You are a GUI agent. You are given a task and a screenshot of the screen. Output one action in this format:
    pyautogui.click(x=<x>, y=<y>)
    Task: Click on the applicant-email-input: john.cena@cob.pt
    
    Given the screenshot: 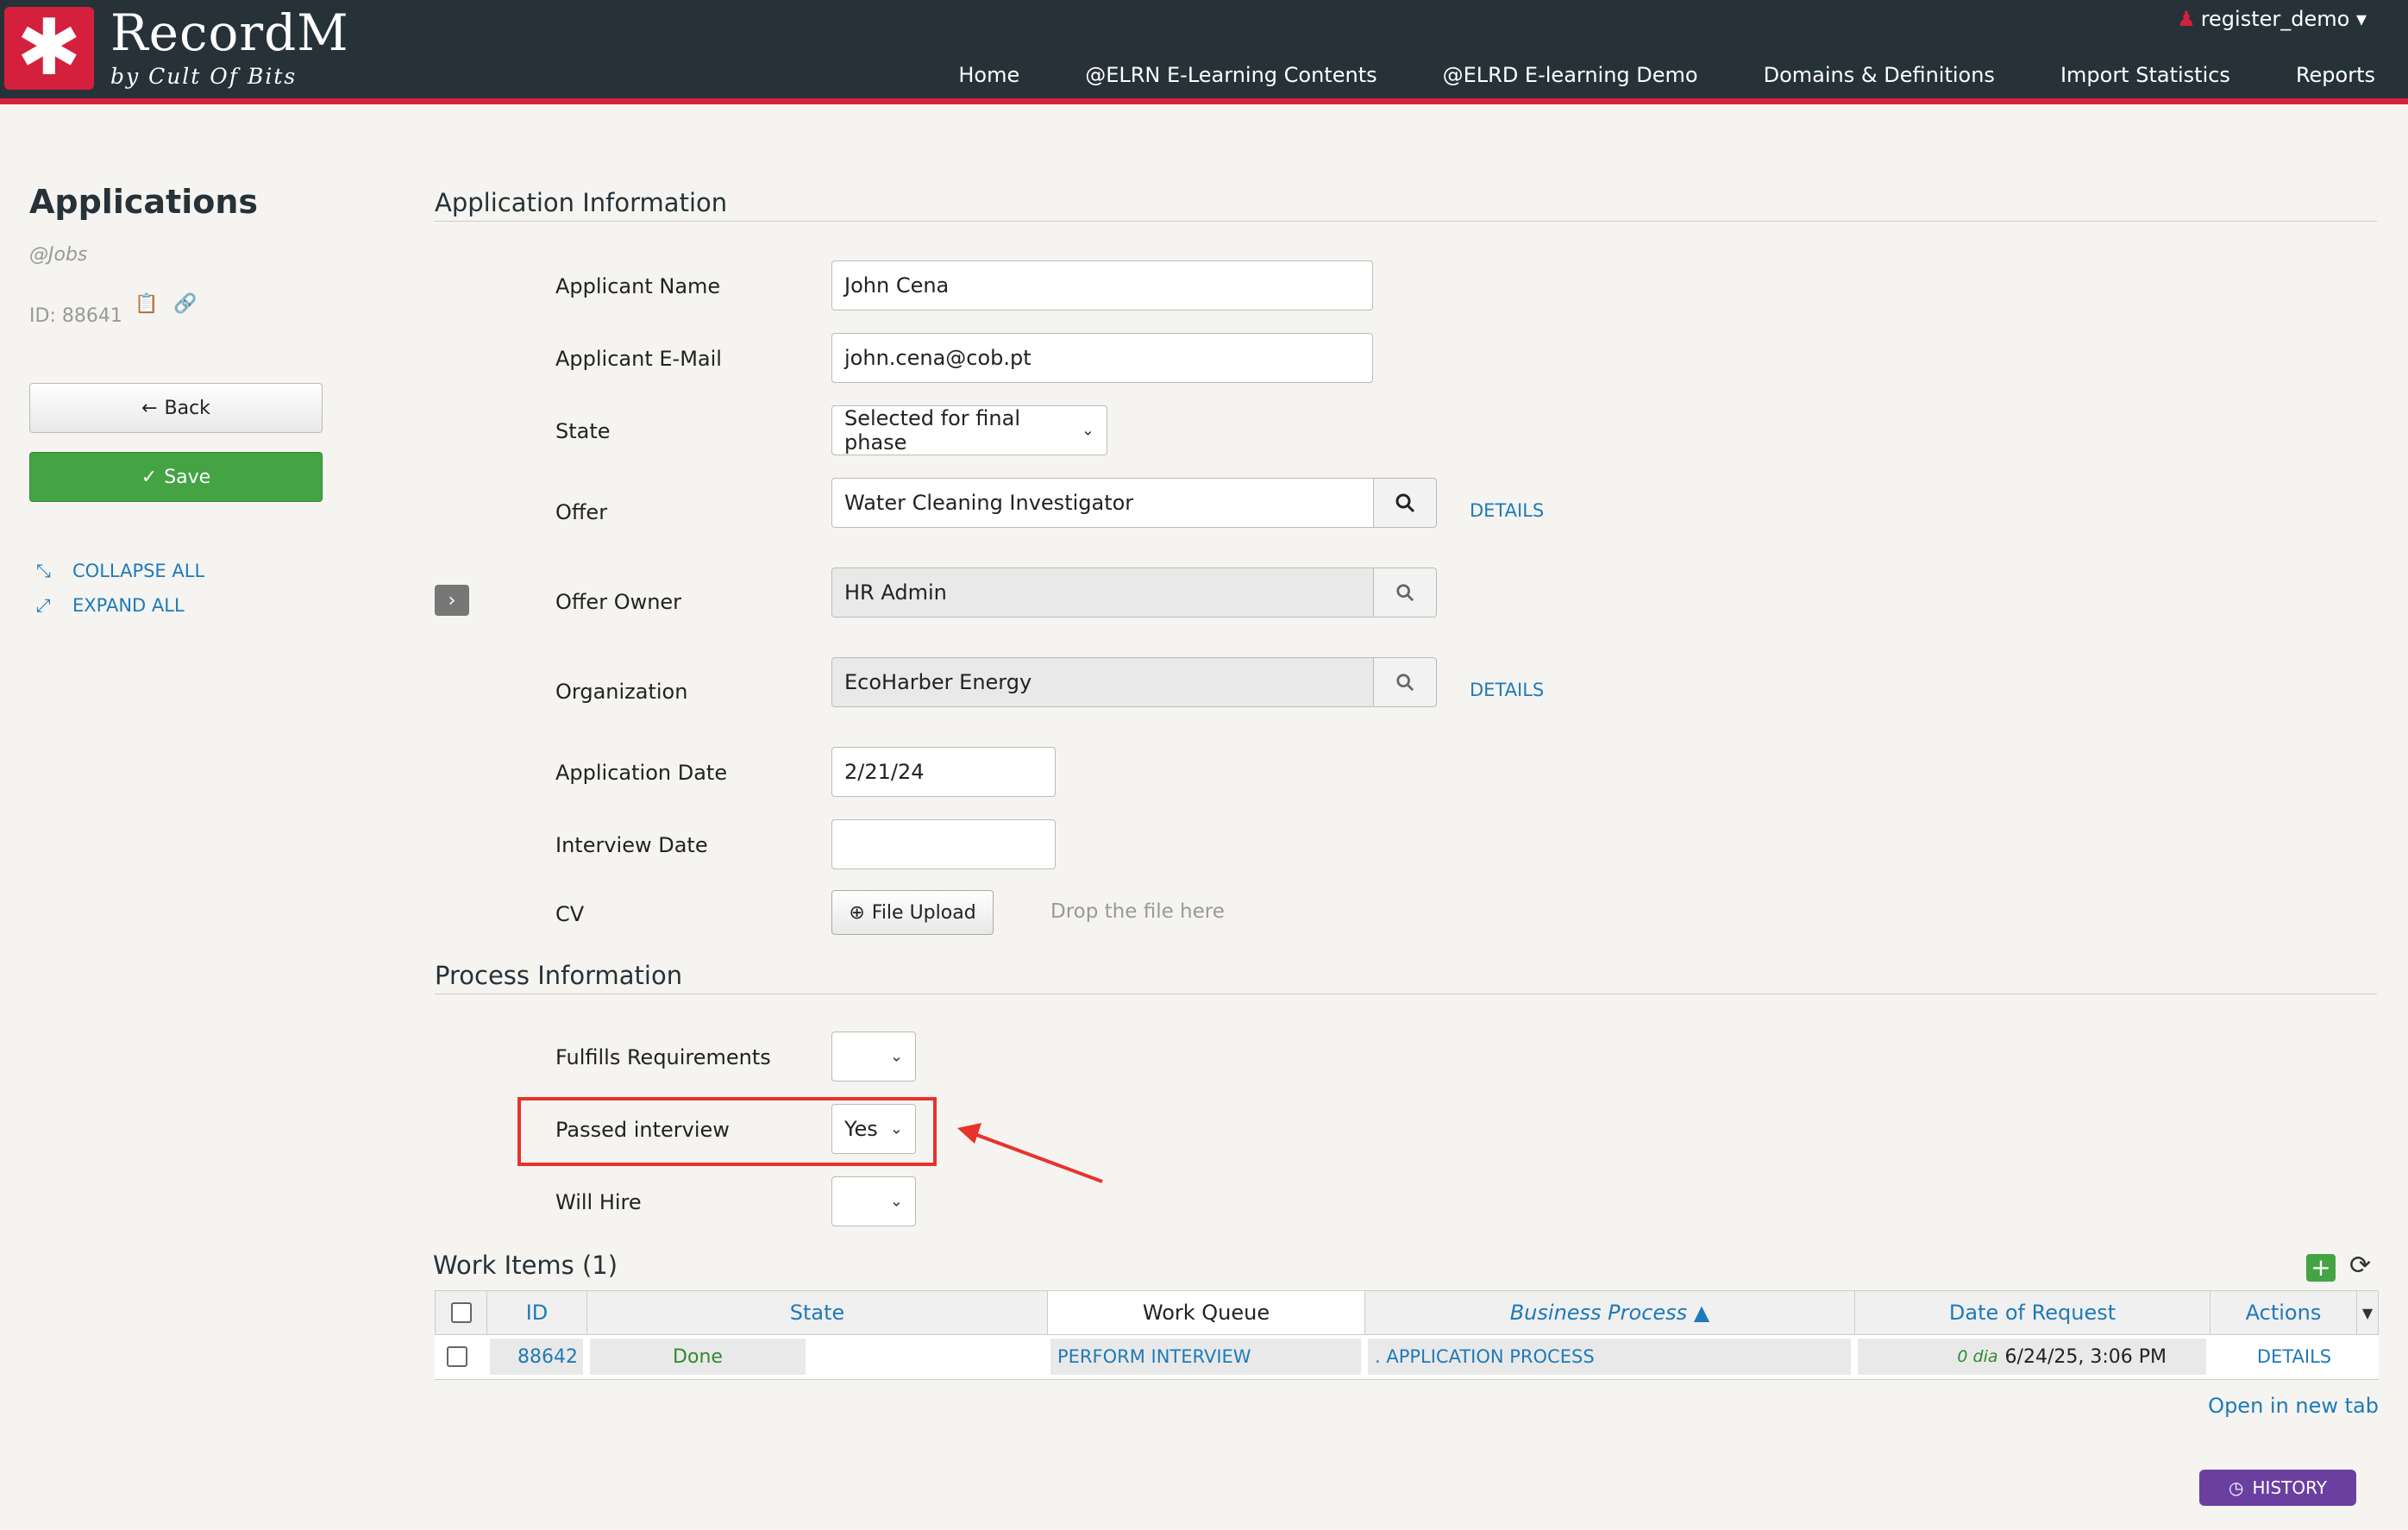 What is the action you would take?
    pyautogui.click(x=1102, y=358)
    